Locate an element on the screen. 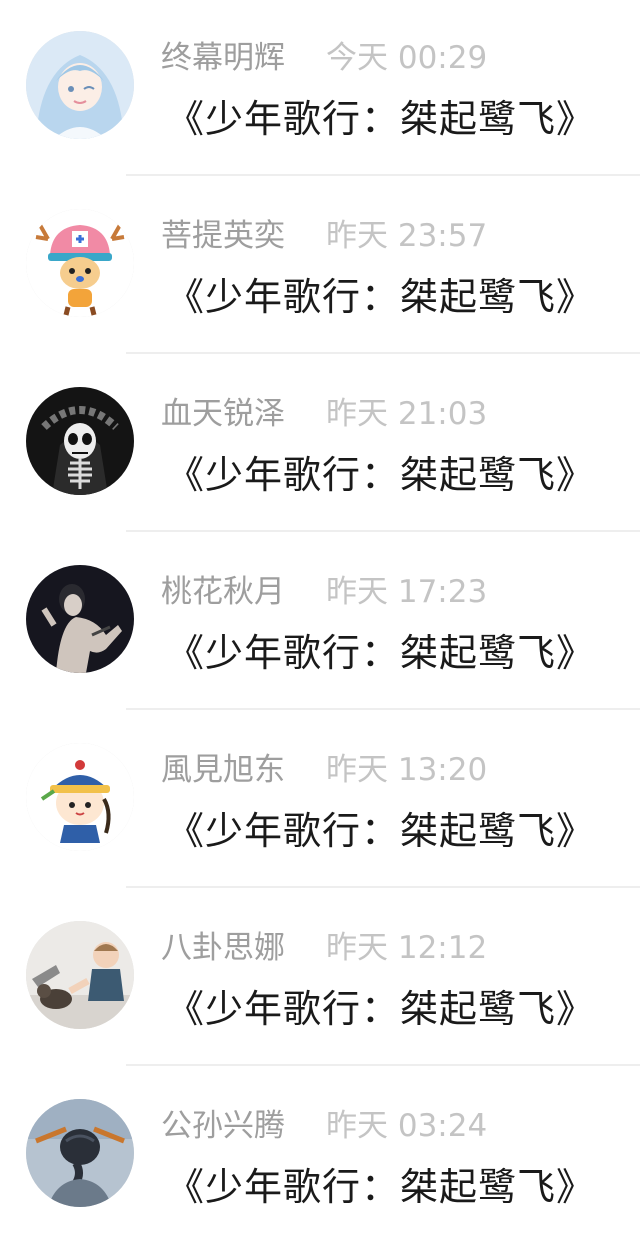 The image size is (640, 1246). message-time: 昨天 03:24 is located at coordinates (407, 1126).